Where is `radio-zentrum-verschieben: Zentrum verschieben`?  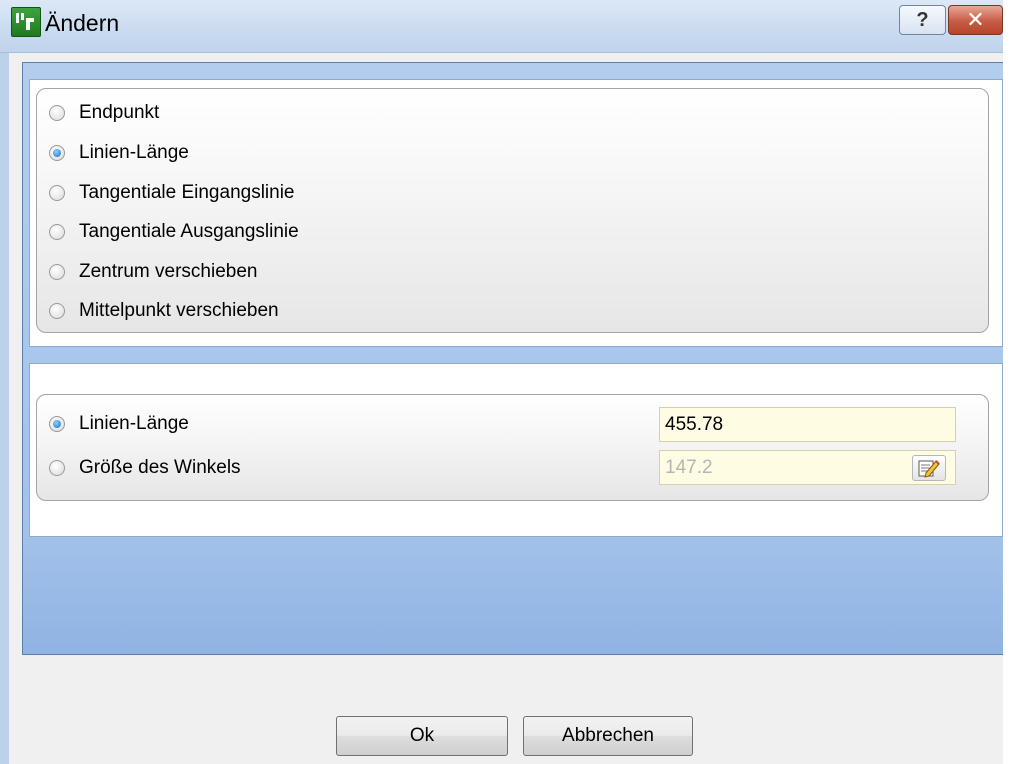
radio-zentrum-verschieben: Zentrum verschieben is located at coordinates (153, 272).